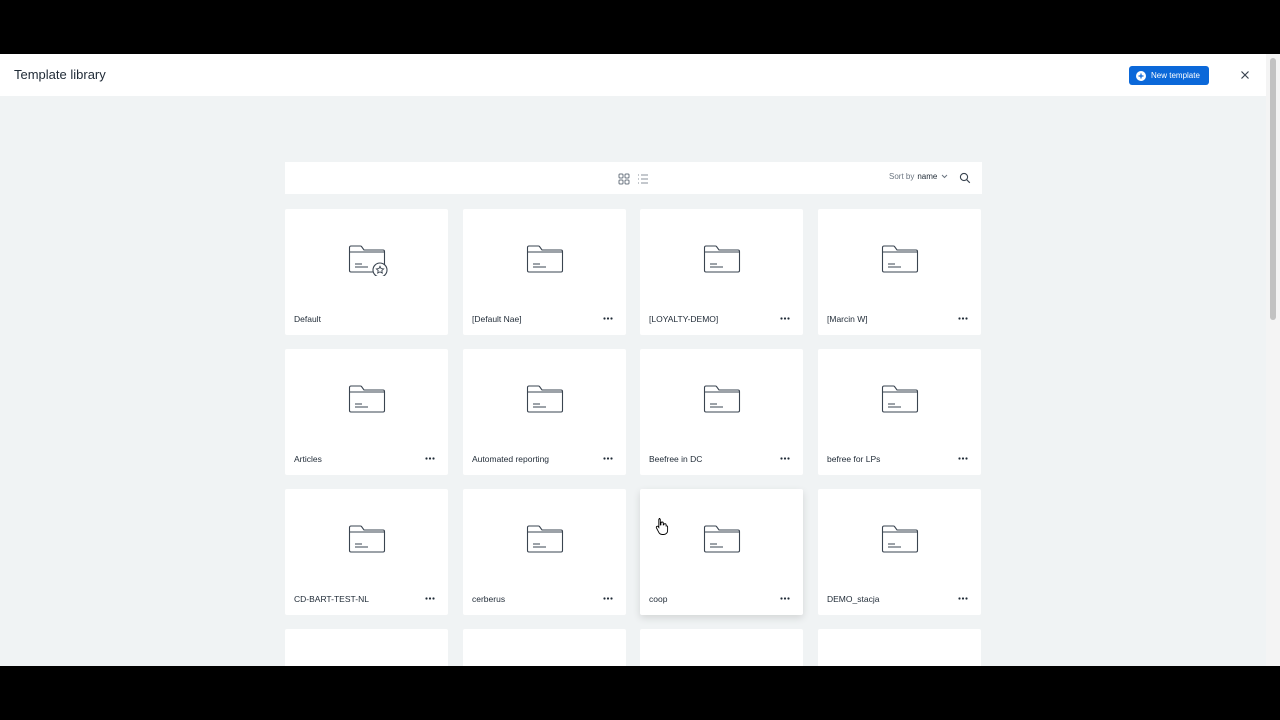 The image size is (1280, 720). Describe the element at coordinates (1141, 75) in the screenshot. I see `plus-icon` at that location.